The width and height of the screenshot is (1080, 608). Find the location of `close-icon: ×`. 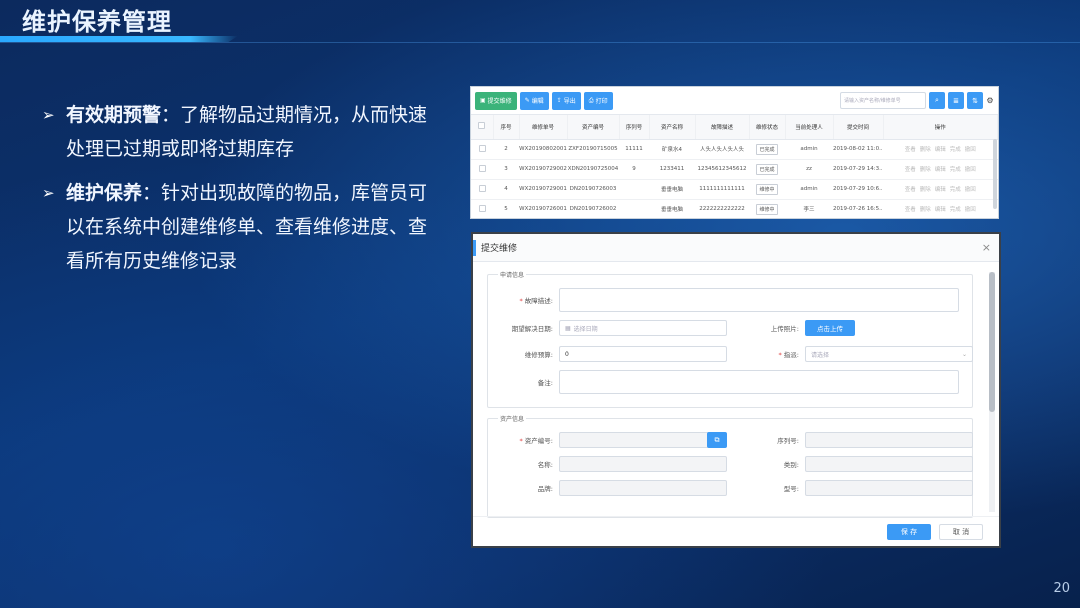

close-icon: × is located at coordinates (986, 247).